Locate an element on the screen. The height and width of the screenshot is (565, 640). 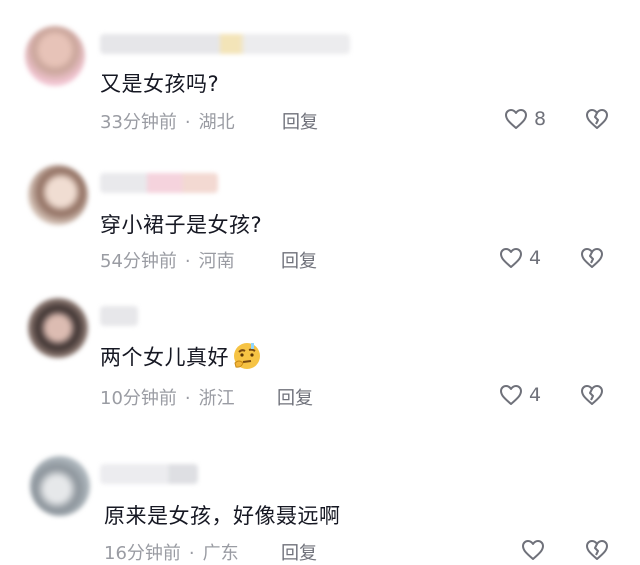
comment-time: 10分钟前 is located at coordinates (138, 398).